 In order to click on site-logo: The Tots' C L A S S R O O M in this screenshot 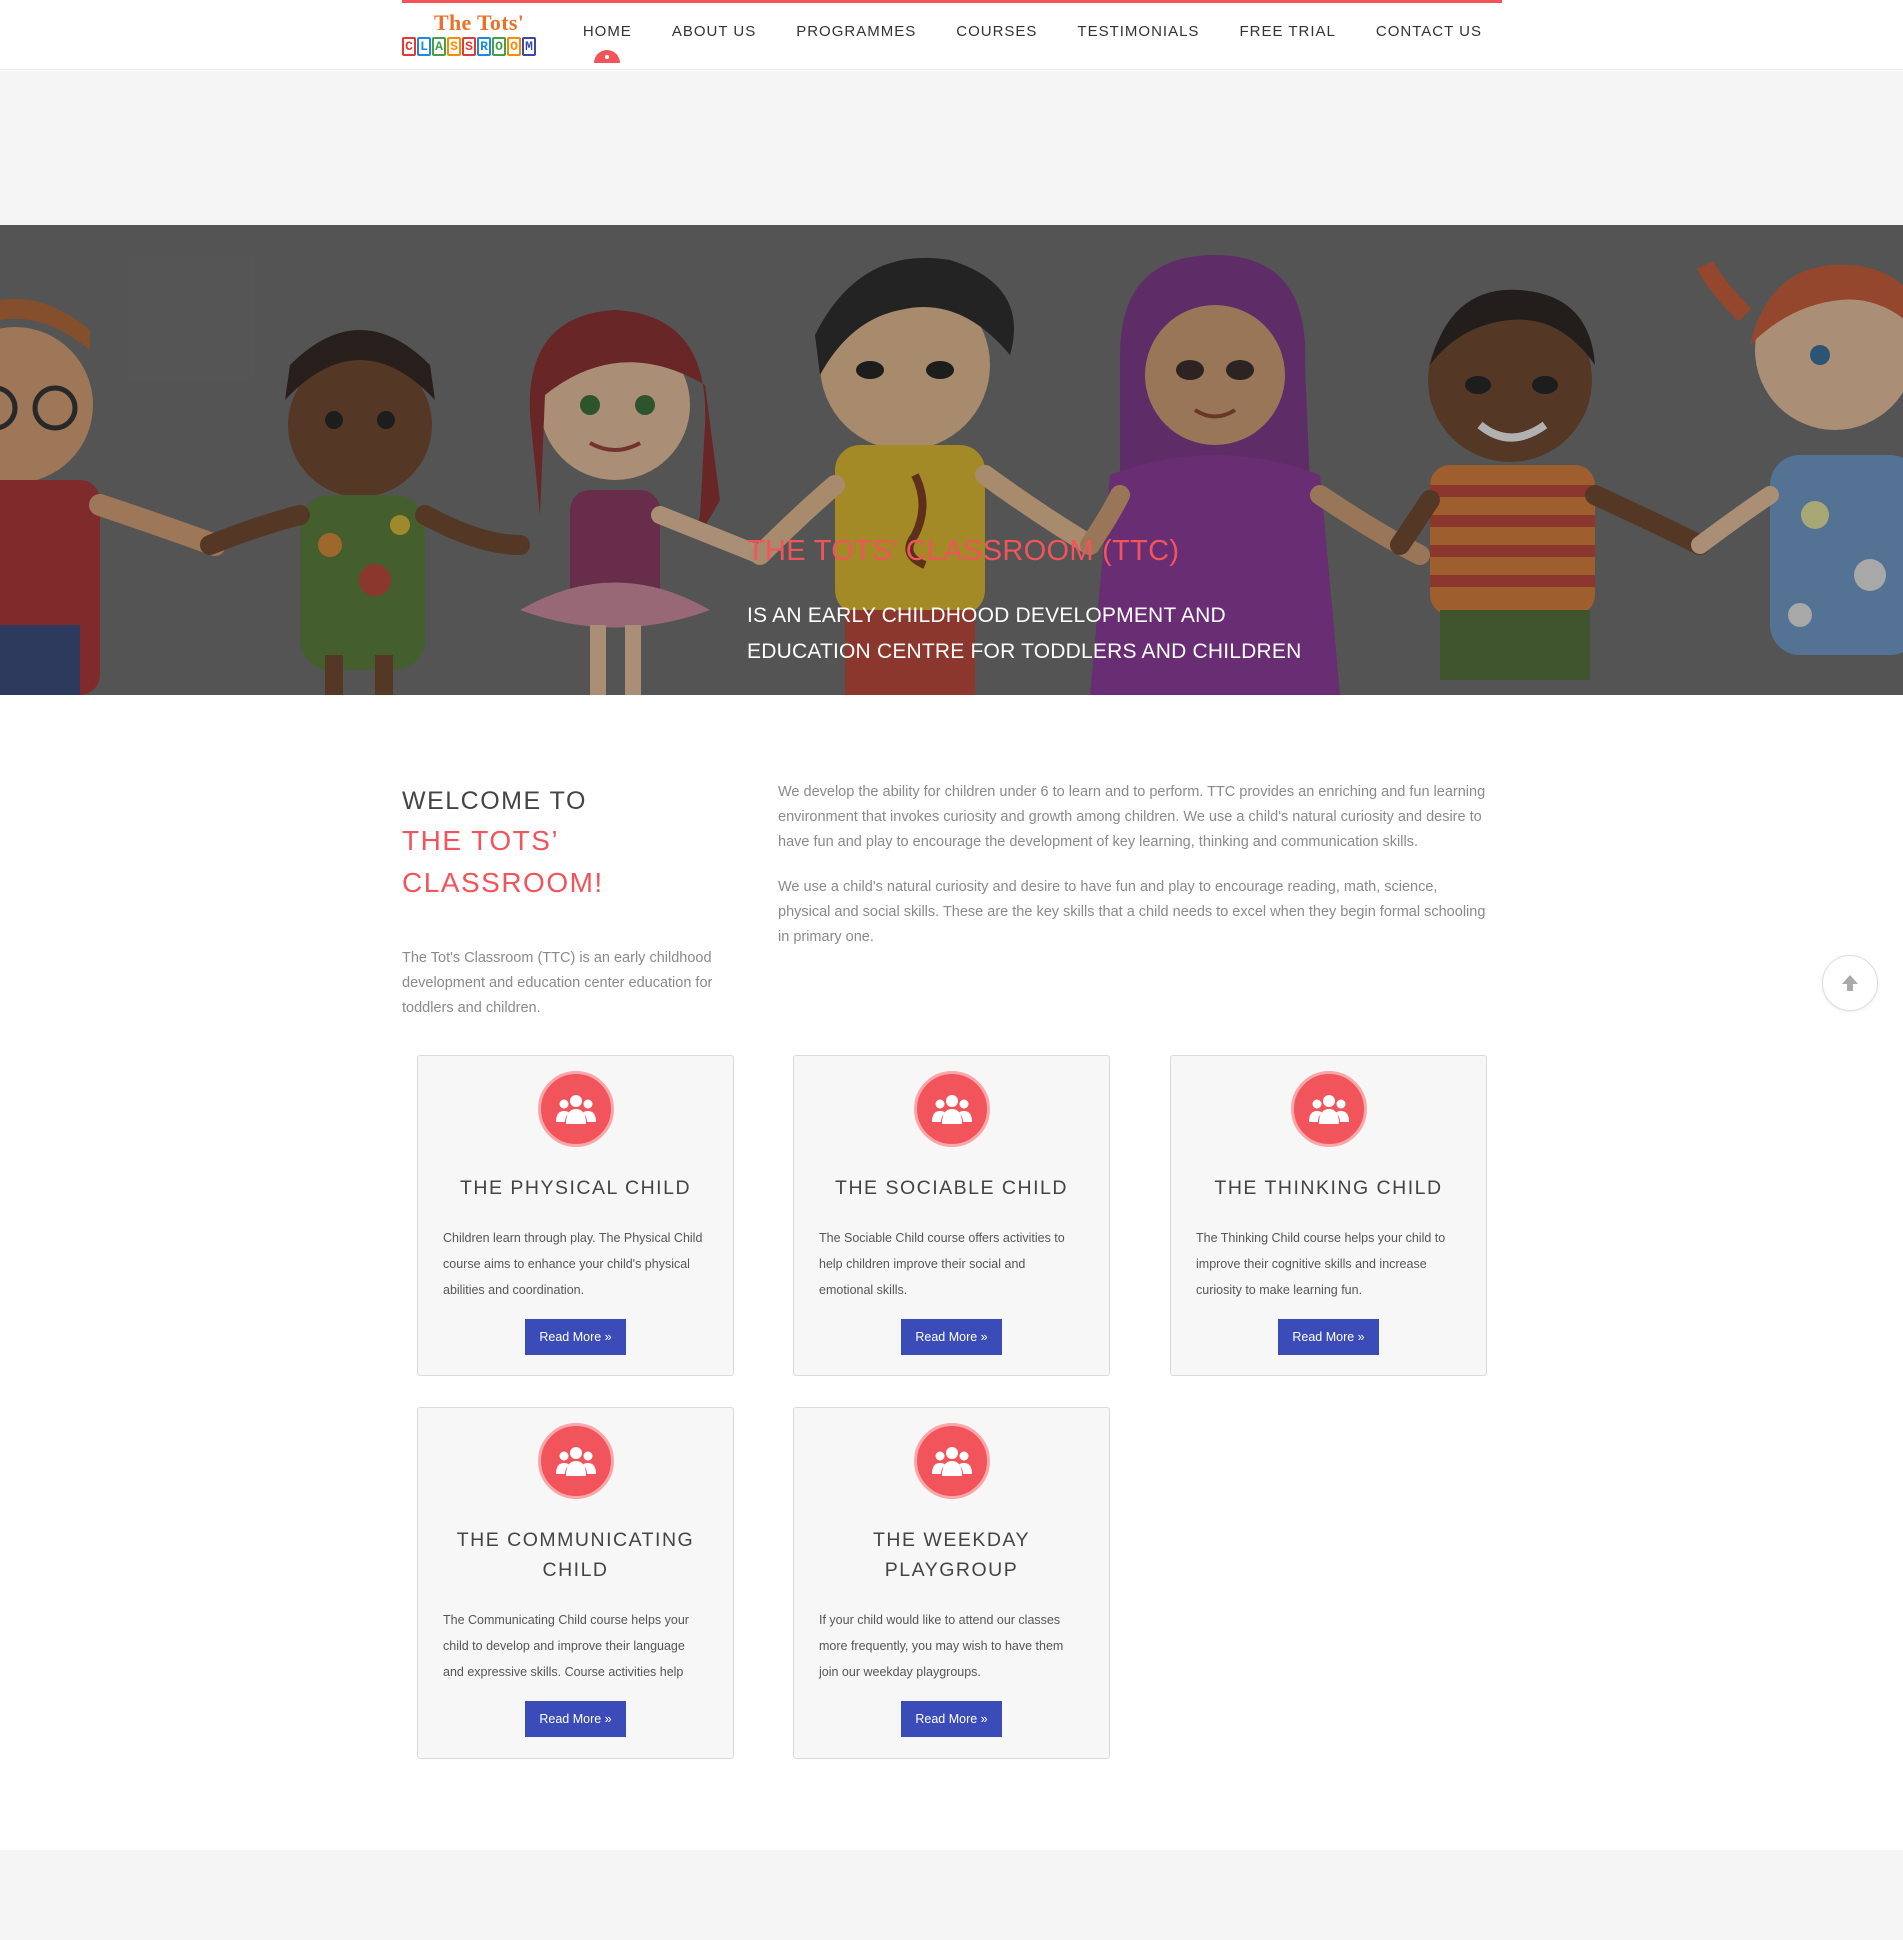, I will do `click(477, 33)`.